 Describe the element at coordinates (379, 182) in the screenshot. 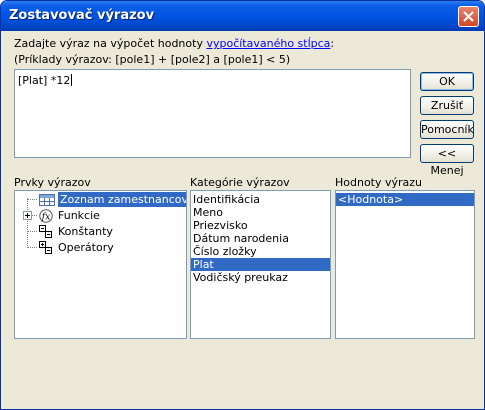

I see `values-panel-label: Hodnoty výrazu` at that location.